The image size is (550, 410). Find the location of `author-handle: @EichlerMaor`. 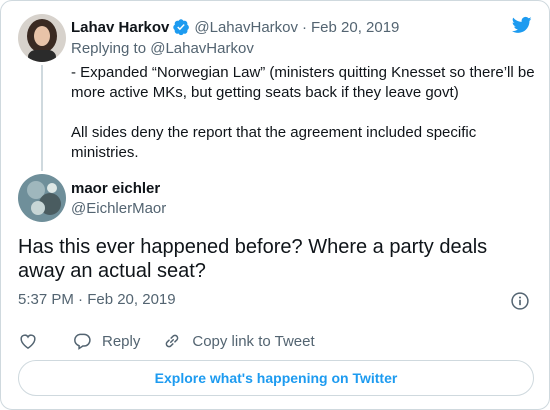

author-handle: @EichlerMaor is located at coordinates (118, 208).